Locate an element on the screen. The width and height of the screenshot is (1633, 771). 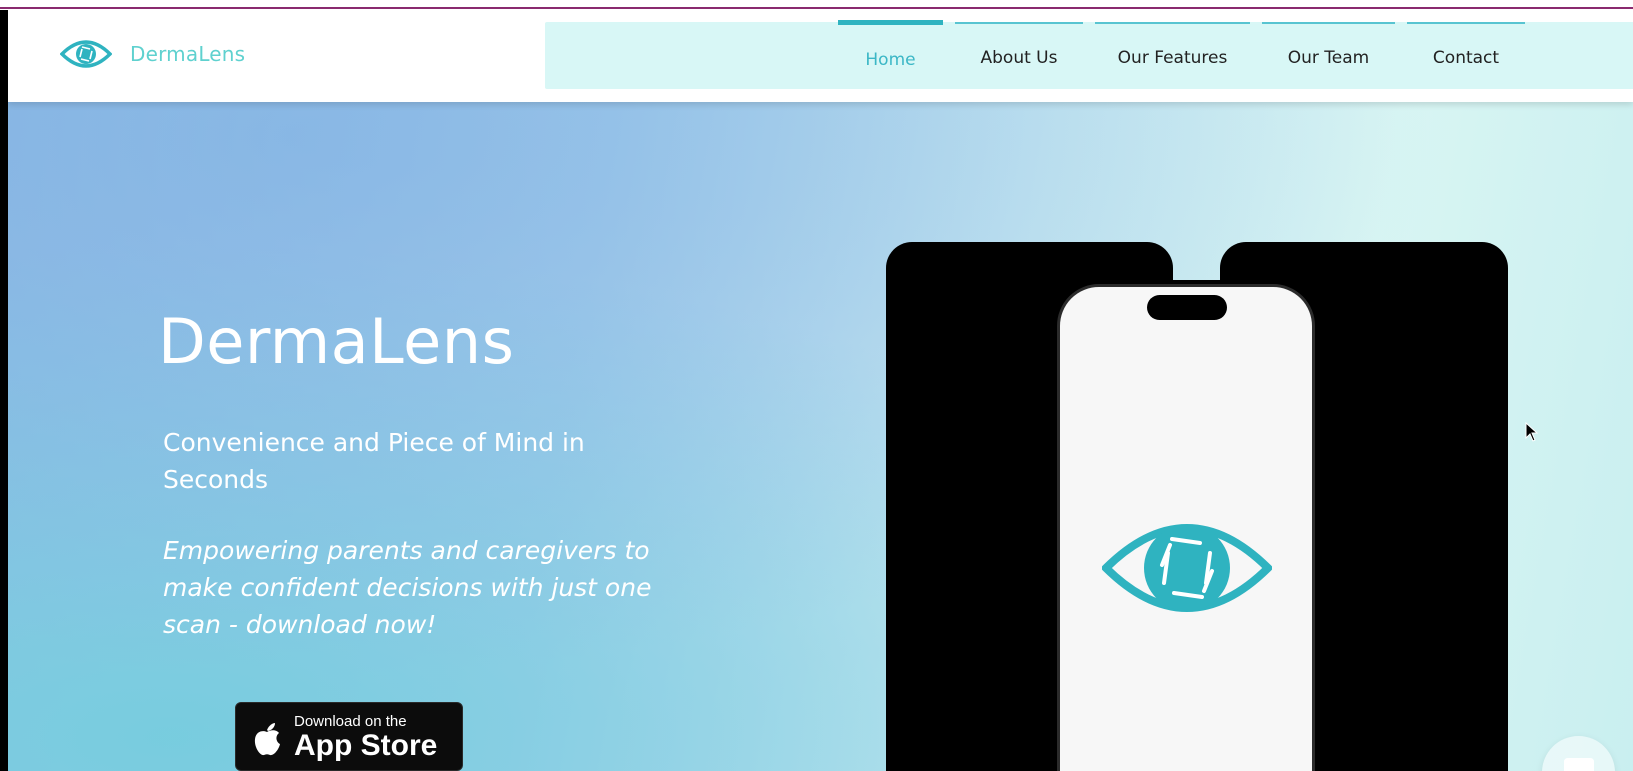
browser-top-edge is located at coordinates (816, 5).